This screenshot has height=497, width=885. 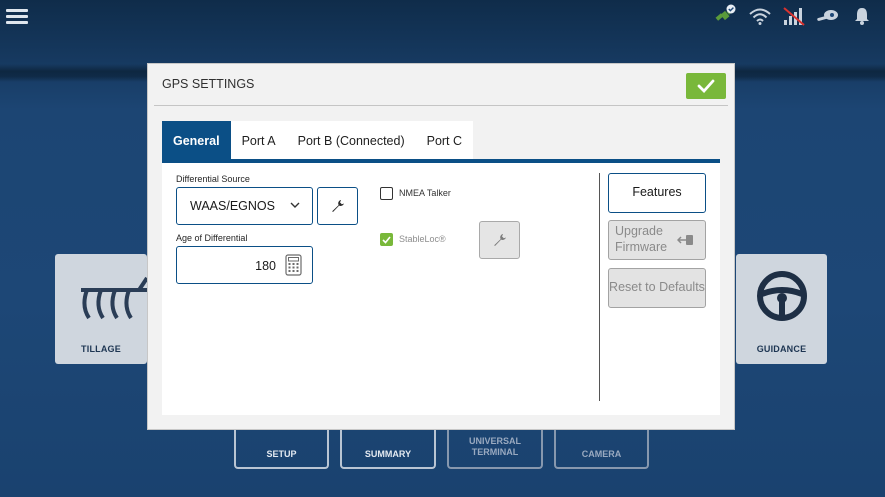 What do you see at coordinates (293, 265) in the screenshot?
I see `calculator-icon` at bounding box center [293, 265].